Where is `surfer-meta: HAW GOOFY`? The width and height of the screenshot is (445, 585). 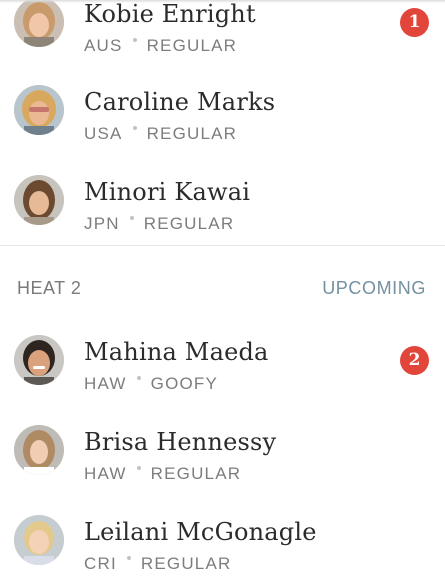
surfer-meta: HAW GOOFY is located at coordinates (151, 381).